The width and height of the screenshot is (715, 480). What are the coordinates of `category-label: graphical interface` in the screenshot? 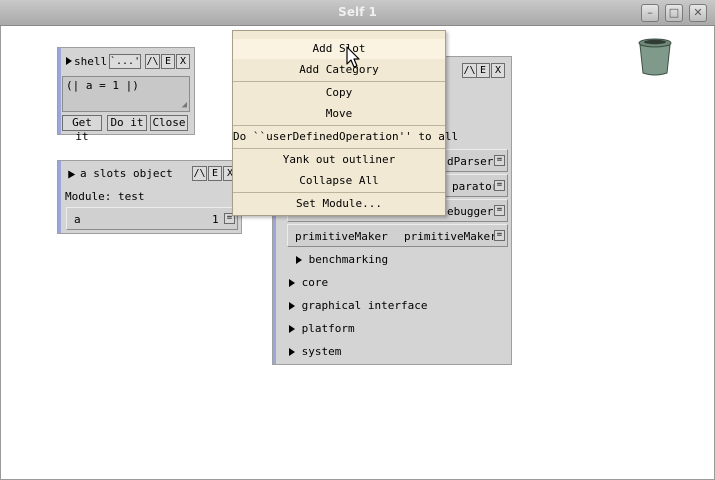 It's located at (364, 305).